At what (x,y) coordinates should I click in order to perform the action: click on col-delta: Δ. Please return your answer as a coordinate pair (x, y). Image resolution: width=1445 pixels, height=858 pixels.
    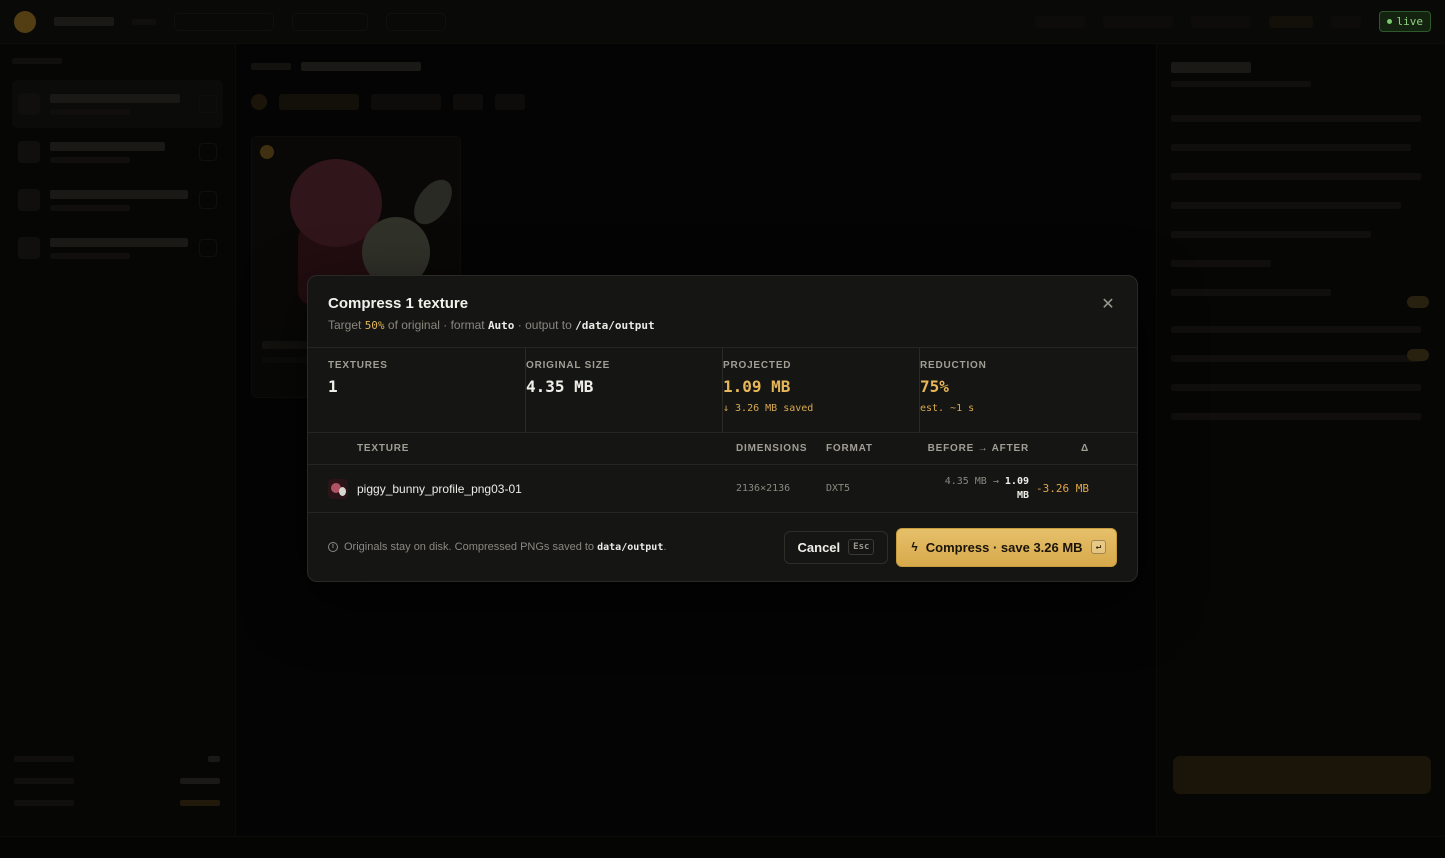
    Looking at the image, I should click on (1085, 448).